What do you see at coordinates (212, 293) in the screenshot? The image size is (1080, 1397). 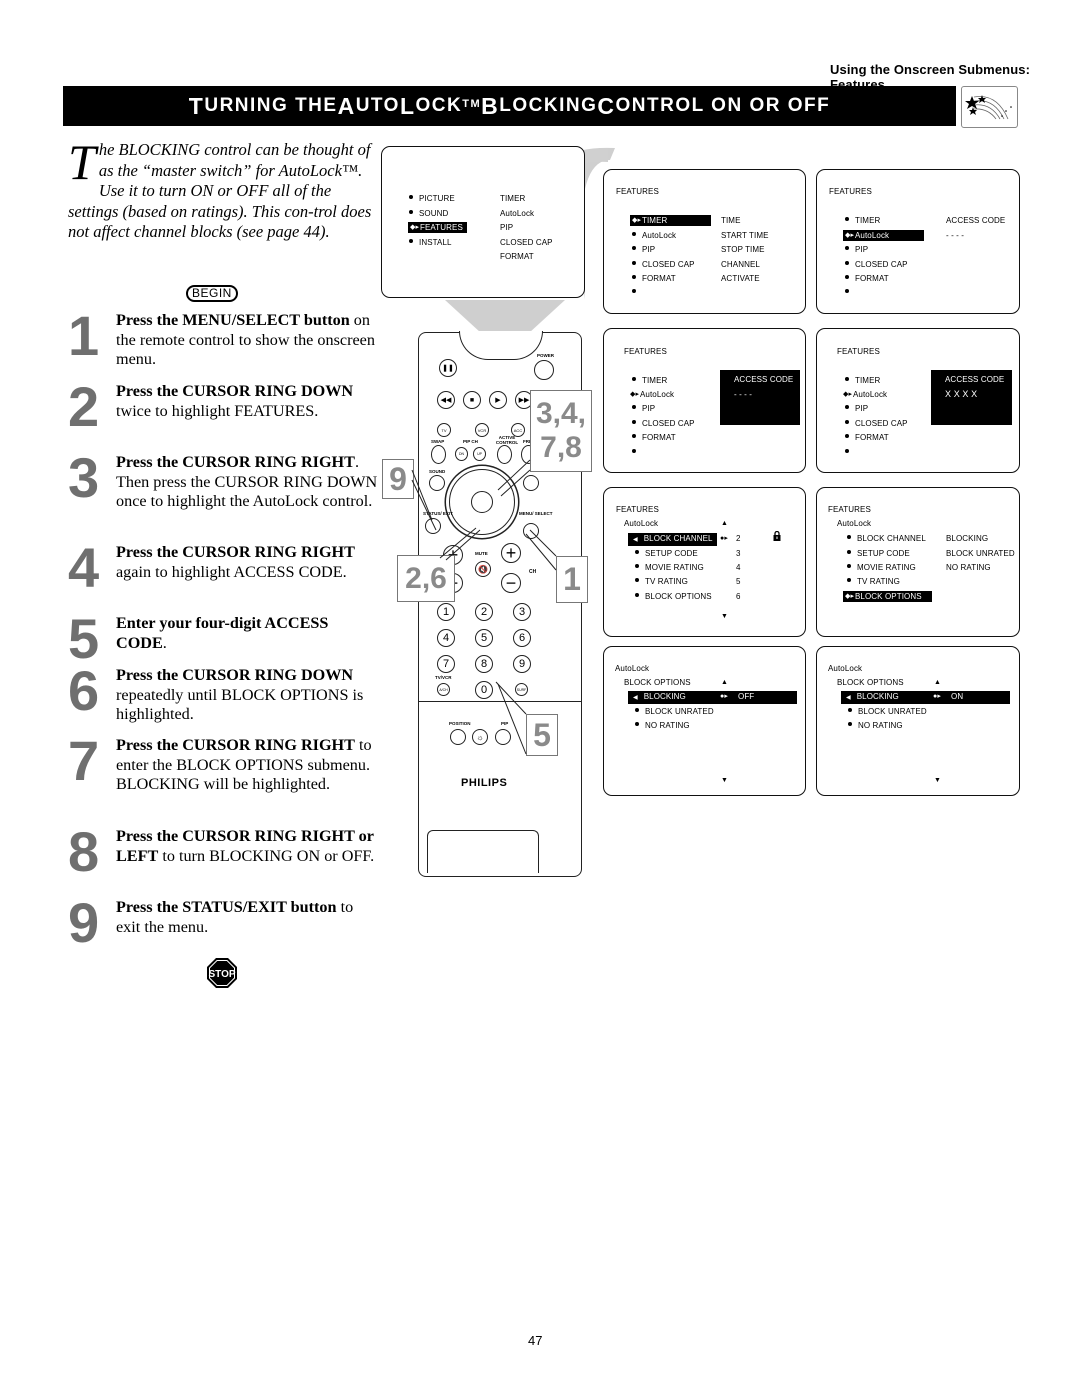 I see `begin-badge: BEGIN` at bounding box center [212, 293].